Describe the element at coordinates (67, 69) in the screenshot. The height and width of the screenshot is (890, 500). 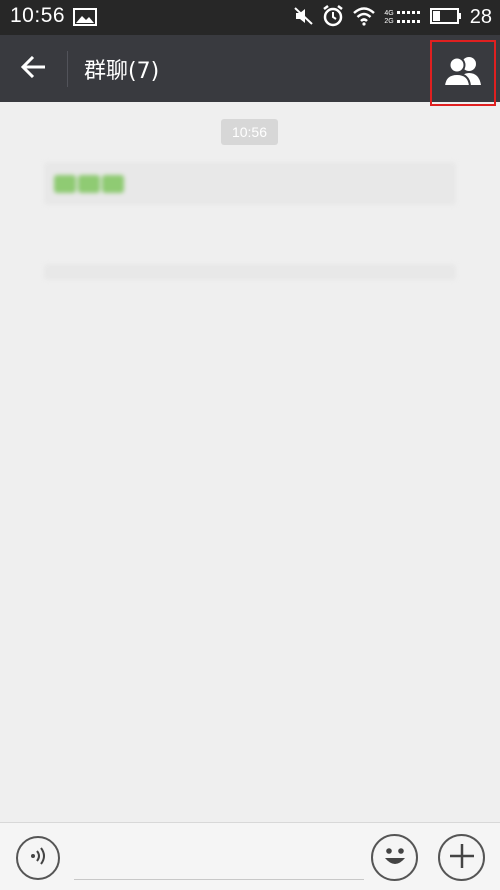
I see `title-divider` at that location.